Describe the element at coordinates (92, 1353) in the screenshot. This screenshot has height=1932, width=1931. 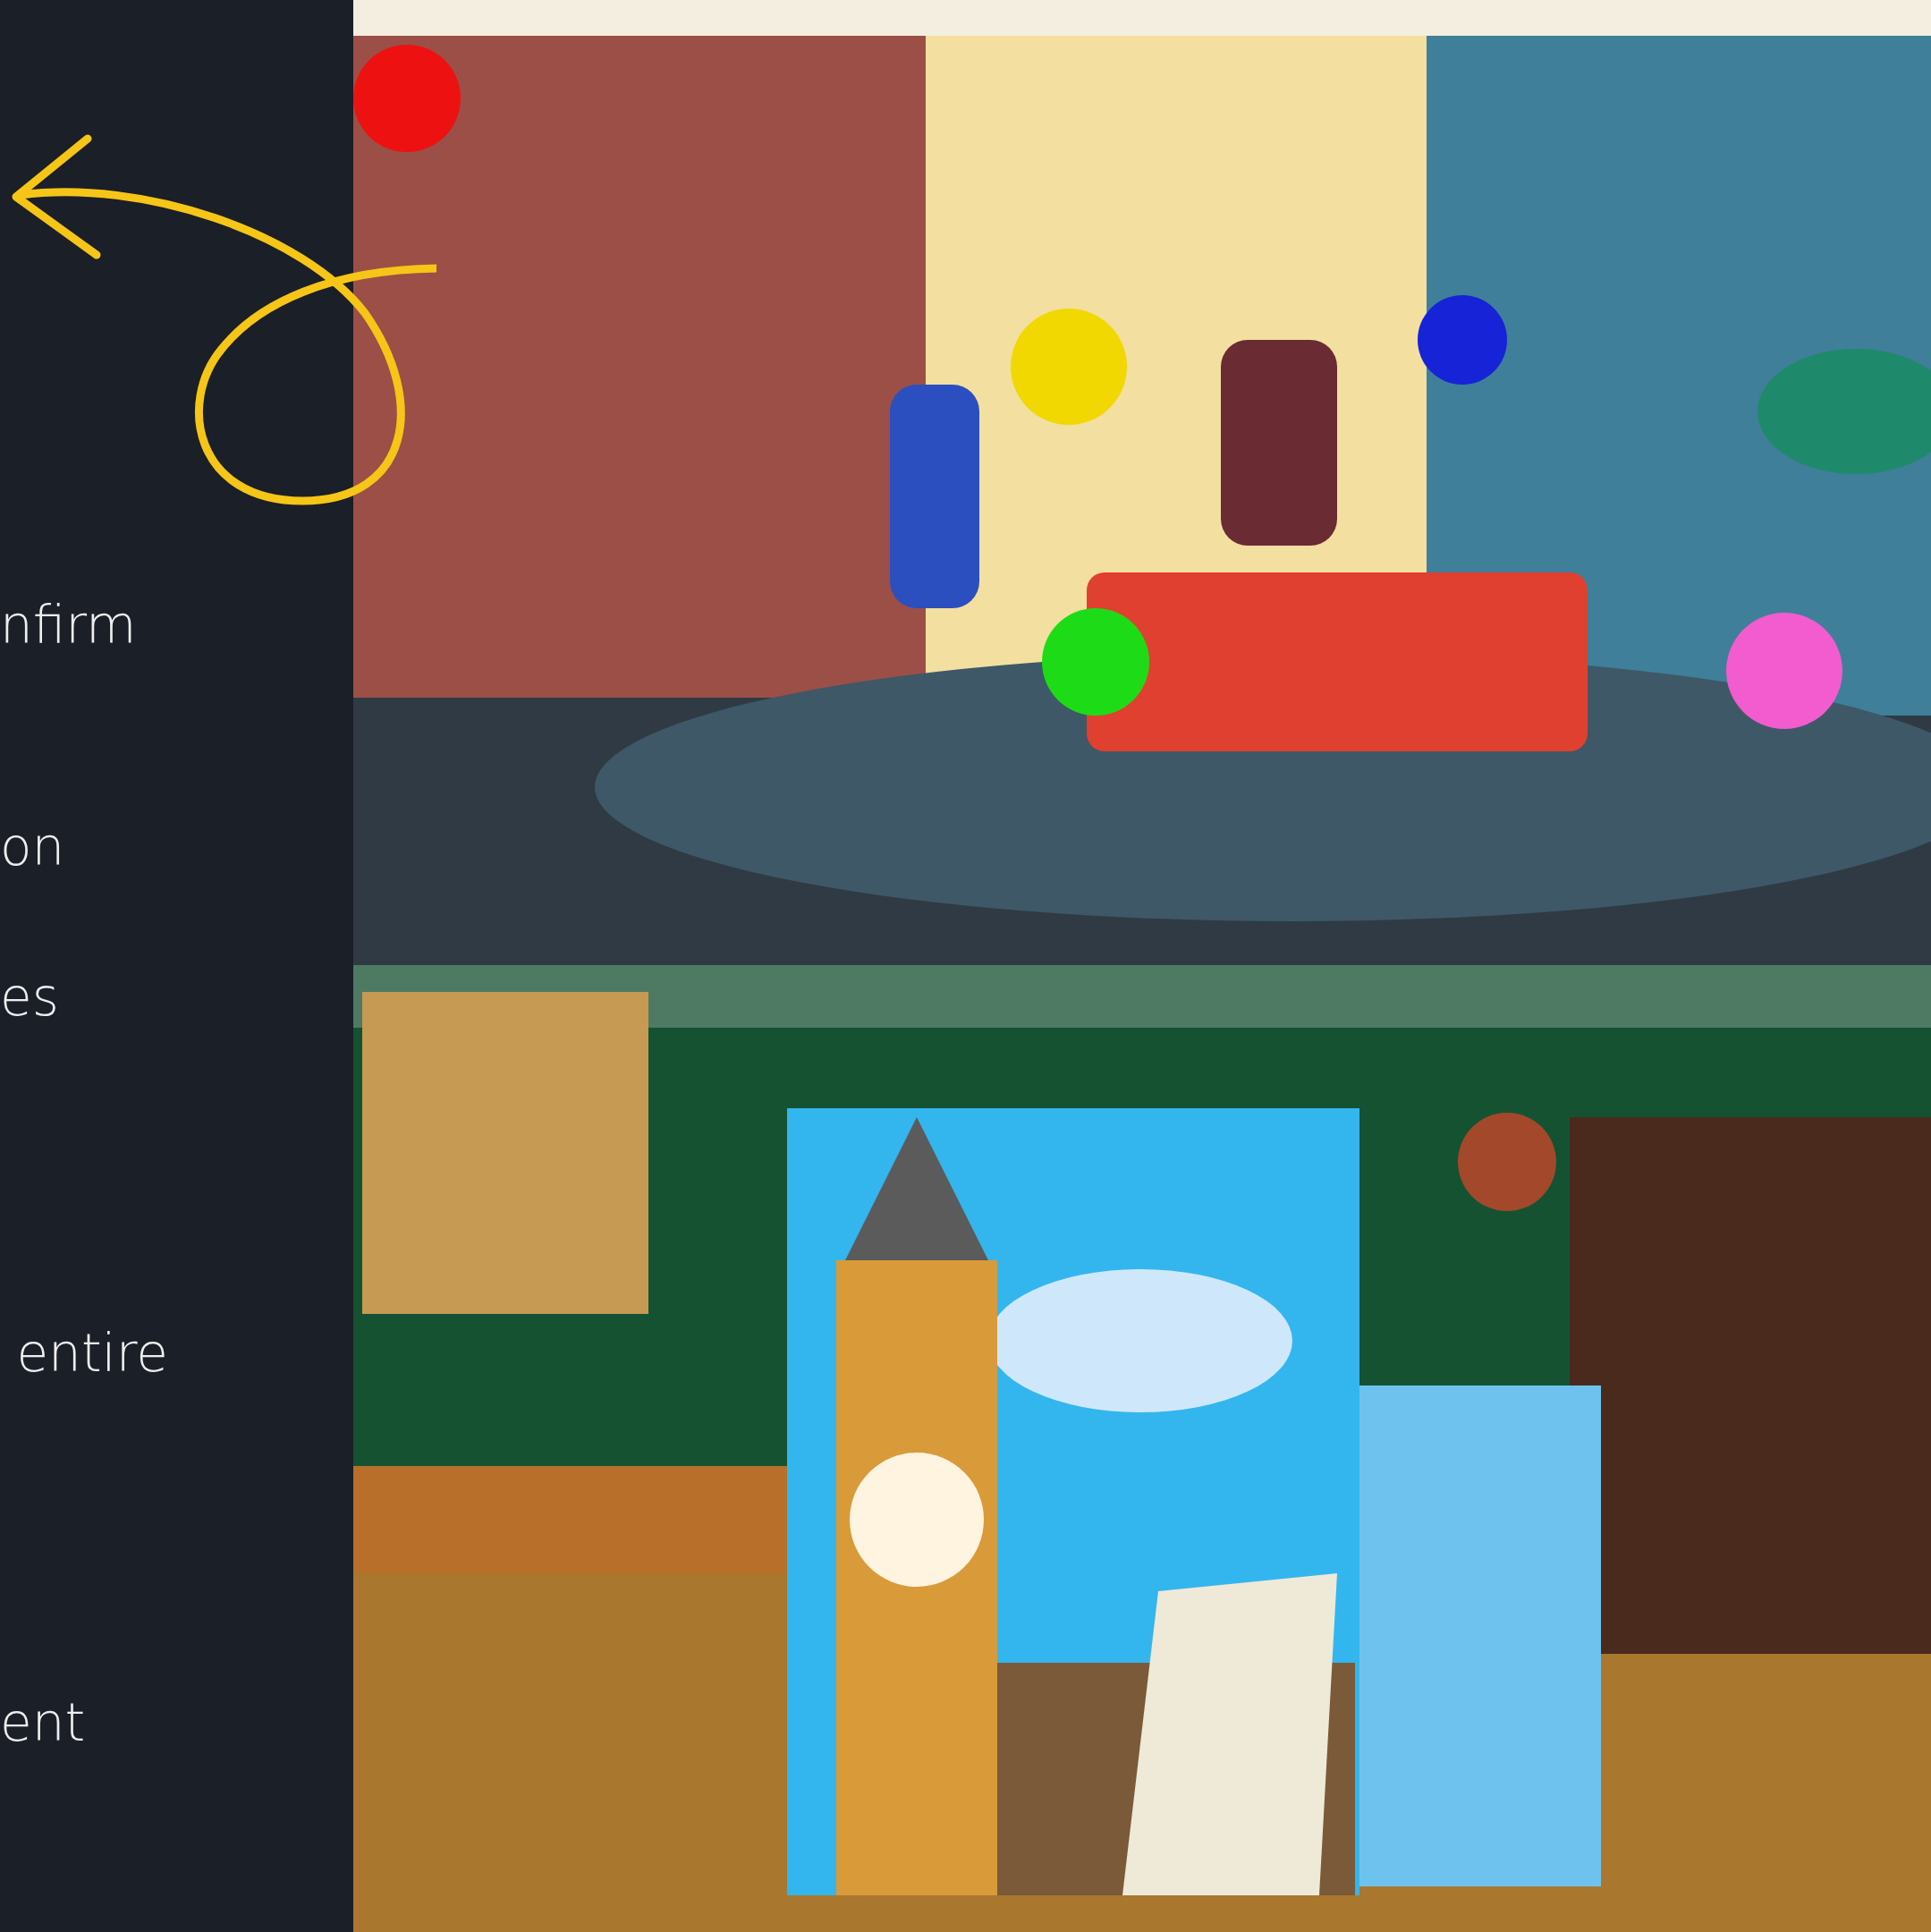
I see `side-text: entire` at that location.